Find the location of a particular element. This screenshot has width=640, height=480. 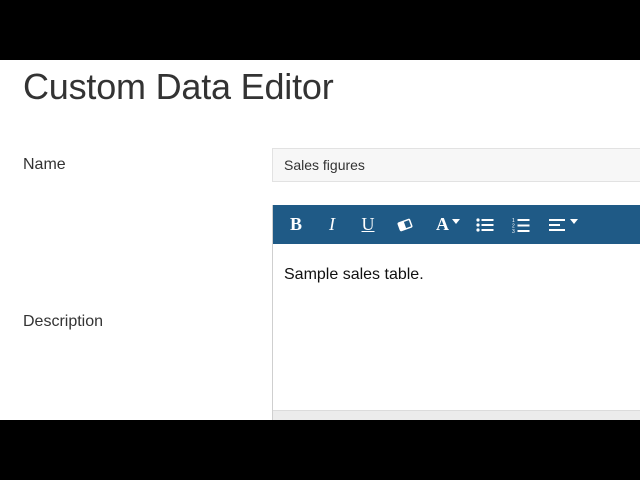

letterbox-top is located at coordinates (320, 30).